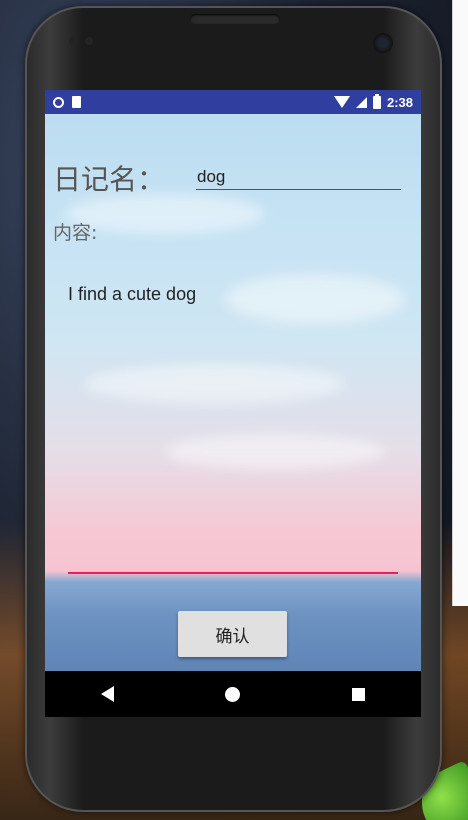 This screenshot has height=820, width=468. What do you see at coordinates (341, 102) in the screenshot?
I see `wifi-icon` at bounding box center [341, 102].